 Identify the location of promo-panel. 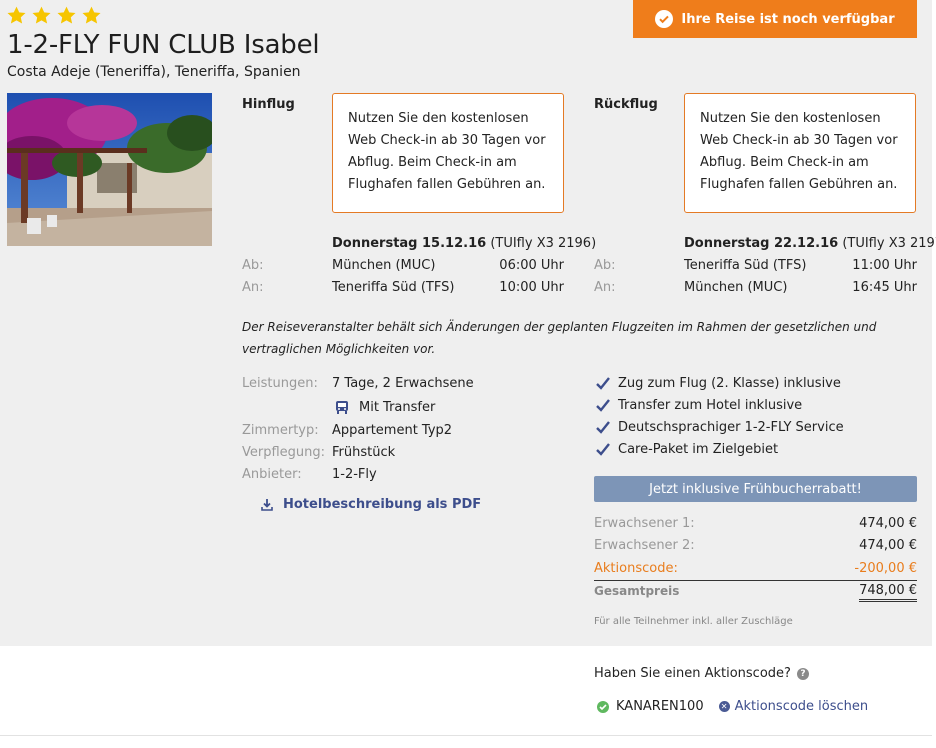
(466, 691).